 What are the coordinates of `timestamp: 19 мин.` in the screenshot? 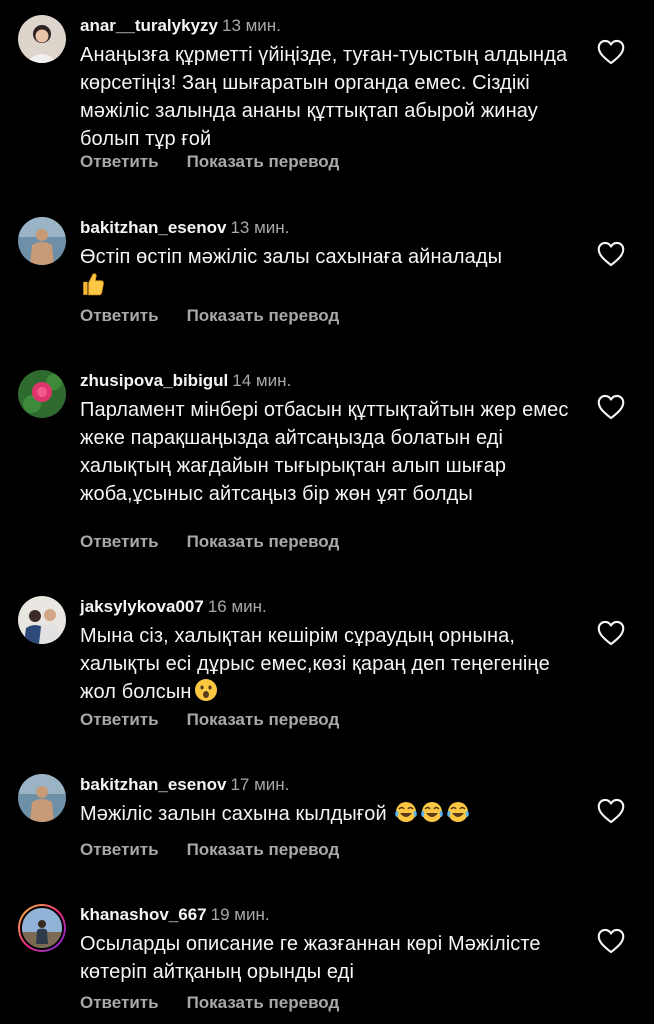 It's located at (240, 914).